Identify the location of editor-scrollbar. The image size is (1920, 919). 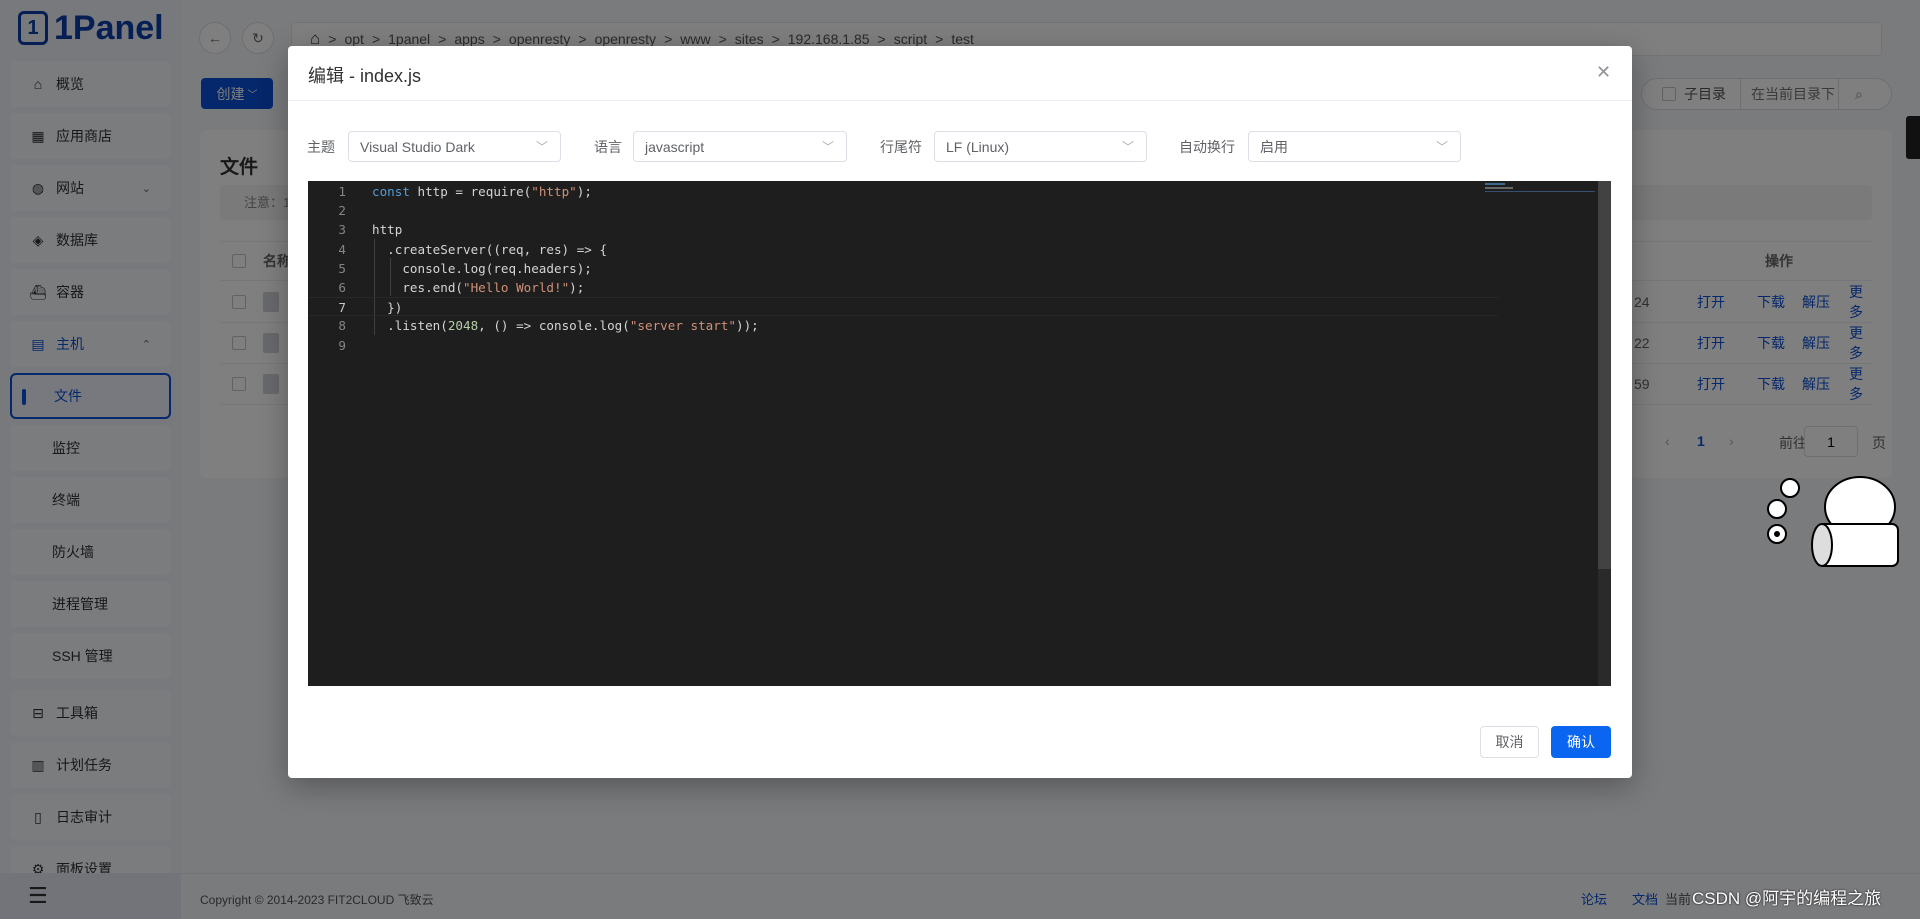
(1604, 433).